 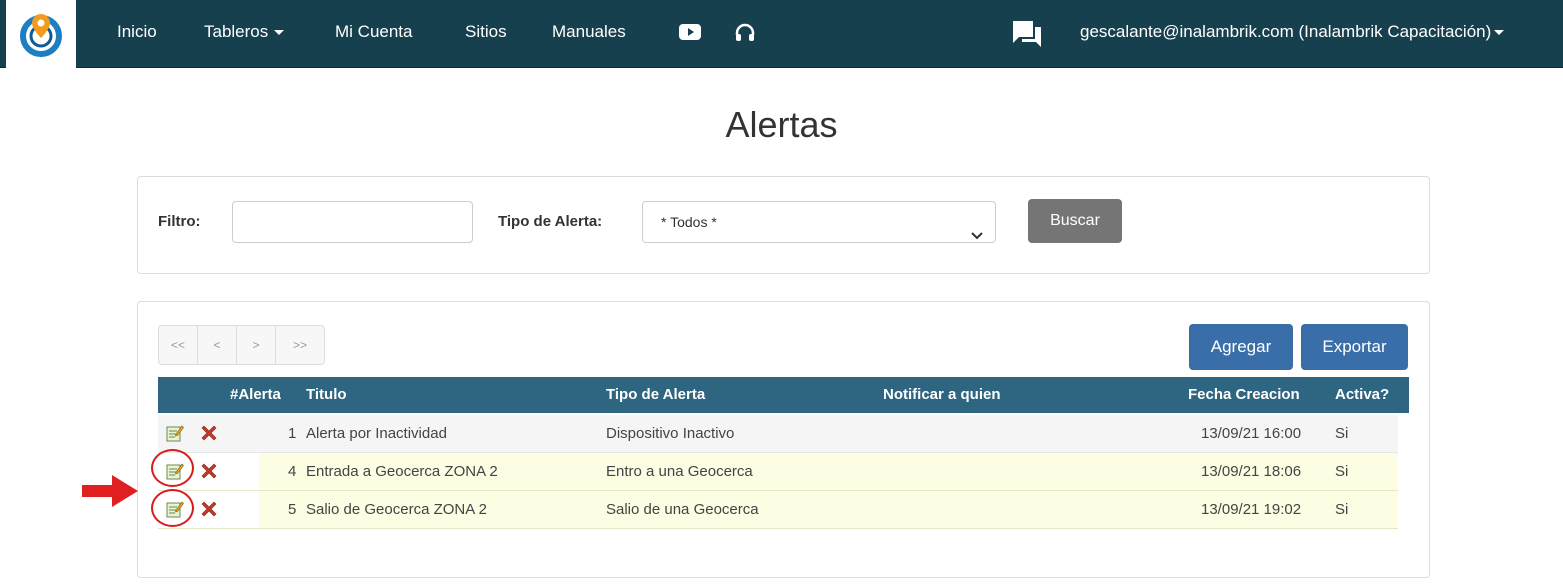 What do you see at coordinates (745, 35) in the screenshot?
I see `headset-icon` at bounding box center [745, 35].